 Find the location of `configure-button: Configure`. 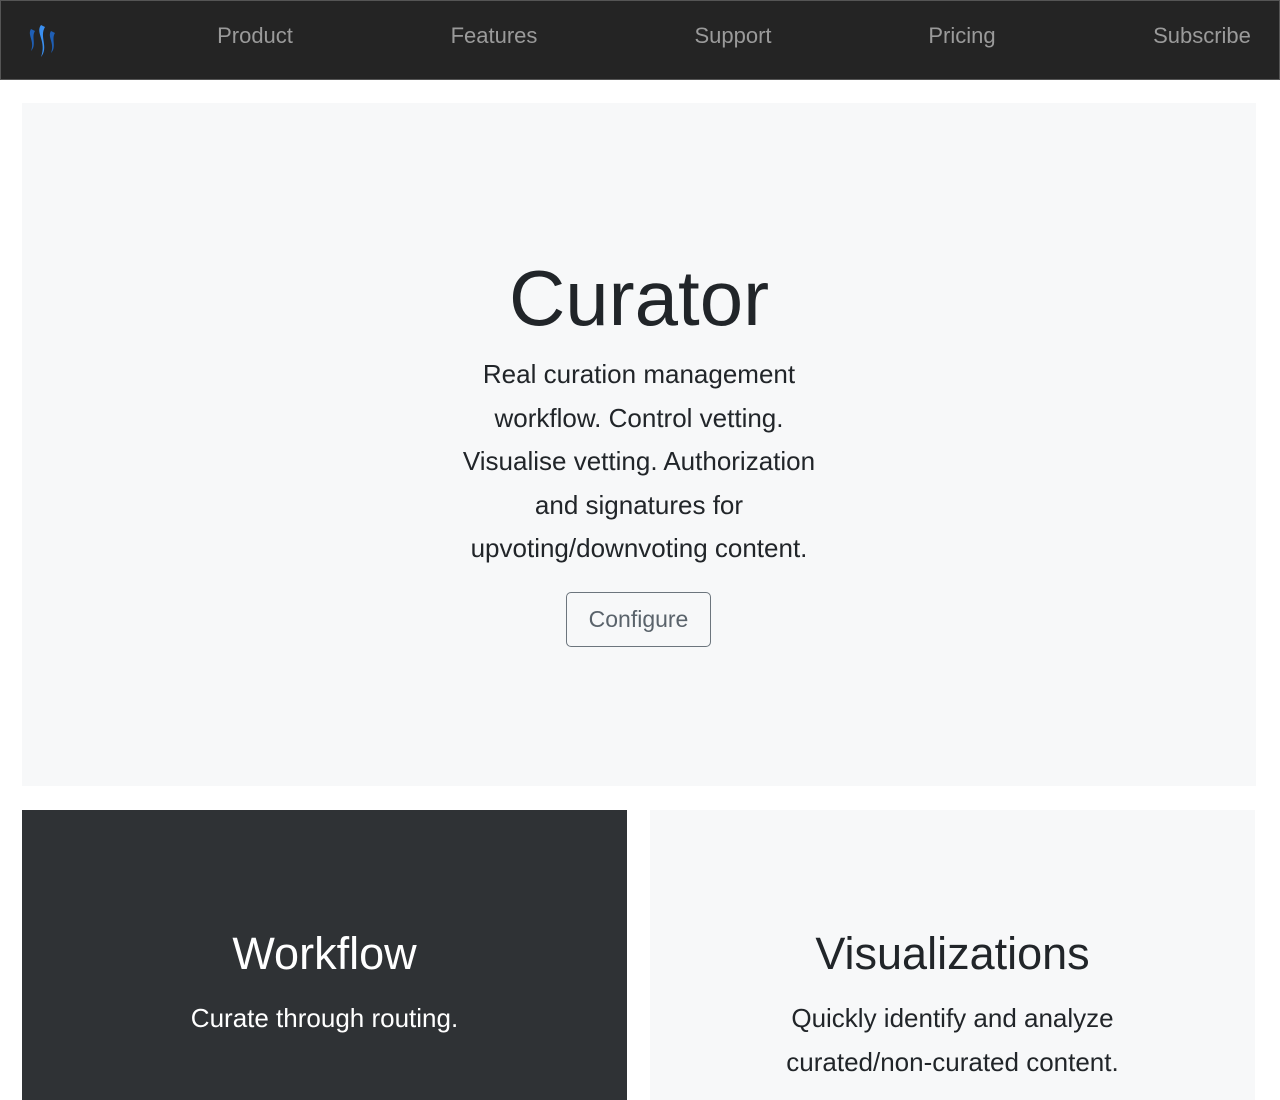

configure-button: Configure is located at coordinates (638, 619).